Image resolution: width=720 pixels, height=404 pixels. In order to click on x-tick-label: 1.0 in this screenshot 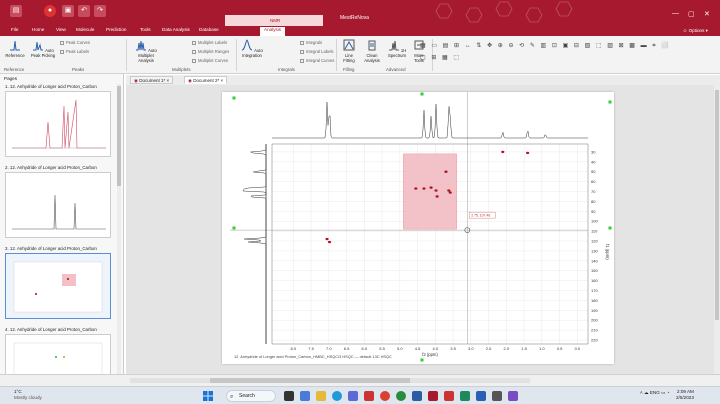, I will do `click(542, 348)`.